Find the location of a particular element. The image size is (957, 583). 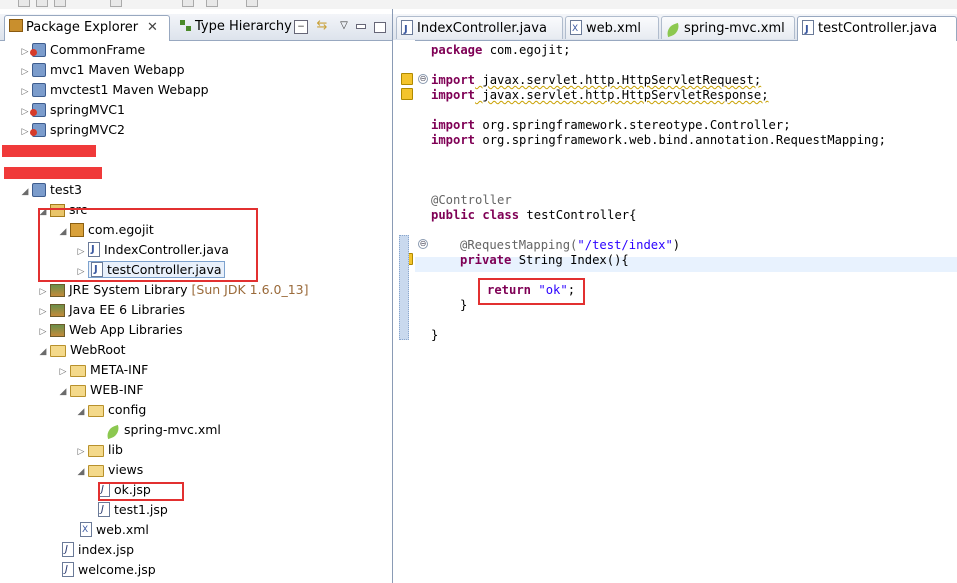

tab-label: spring-mvc.xml is located at coordinates (734, 28).